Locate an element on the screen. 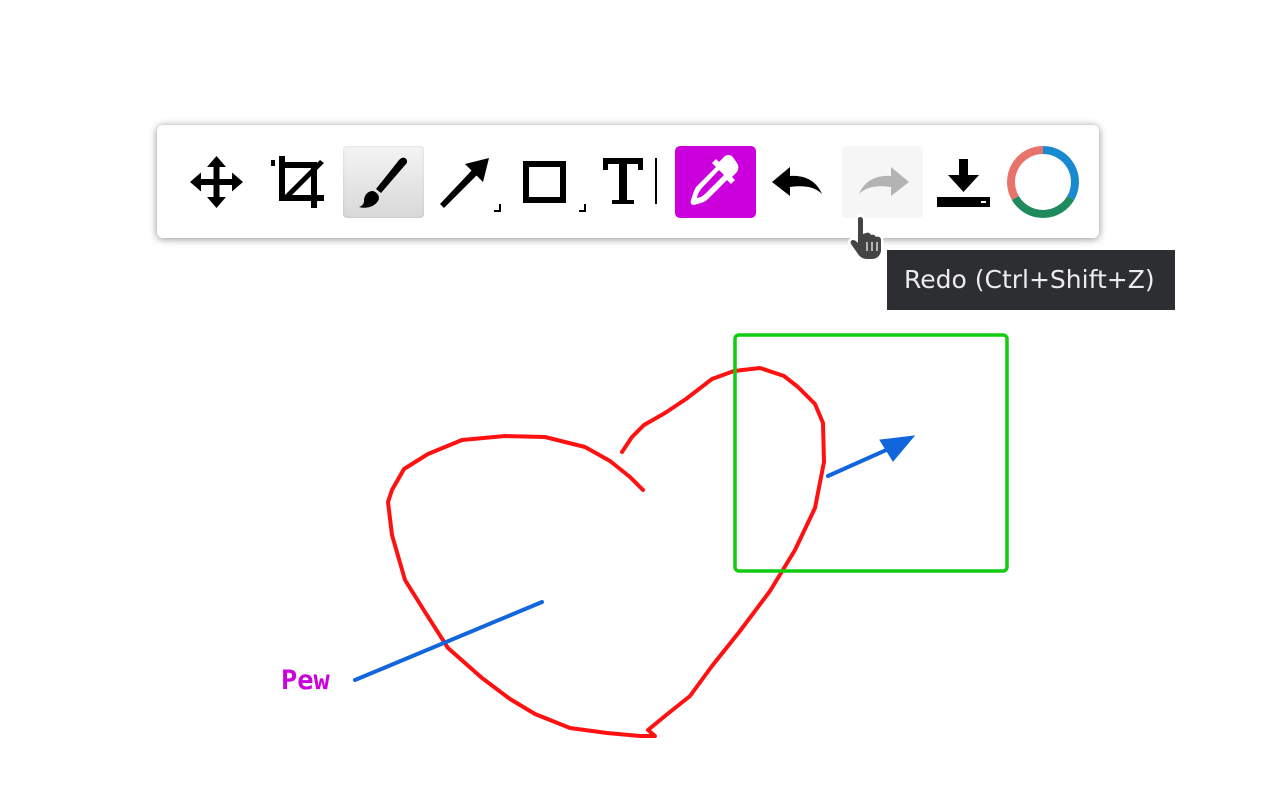 The height and width of the screenshot is (800, 1280). move-icon is located at coordinates (216, 182).